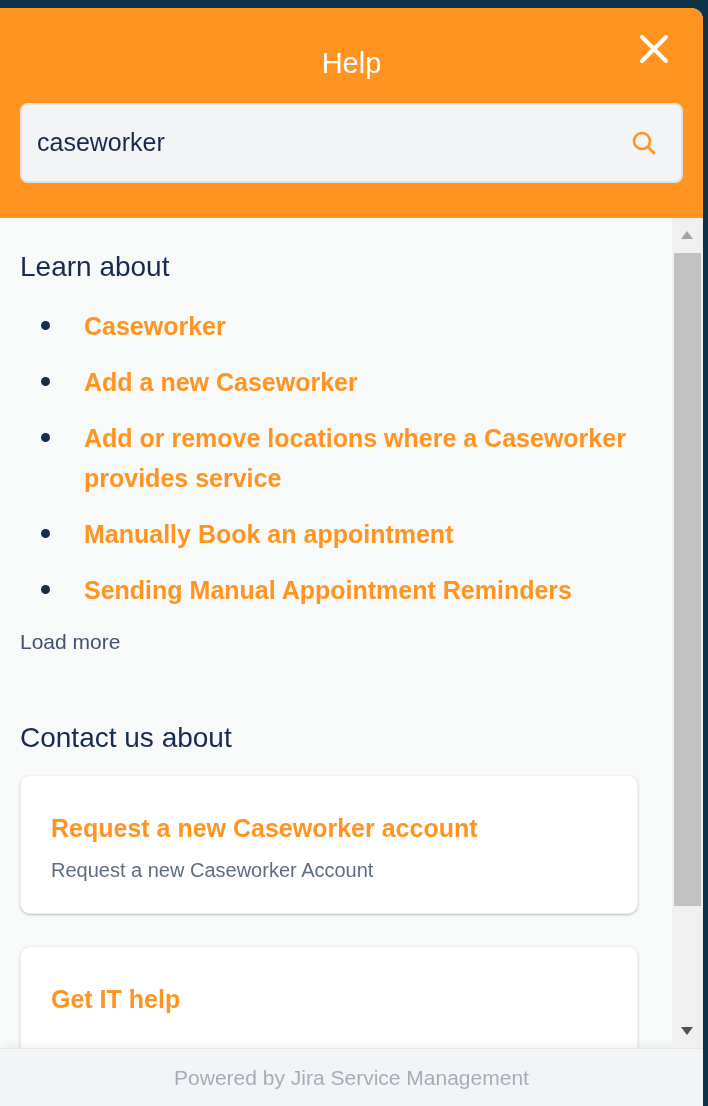 The height and width of the screenshot is (1106, 708). I want to click on article-link: Manually Book an appointment, so click(269, 533).